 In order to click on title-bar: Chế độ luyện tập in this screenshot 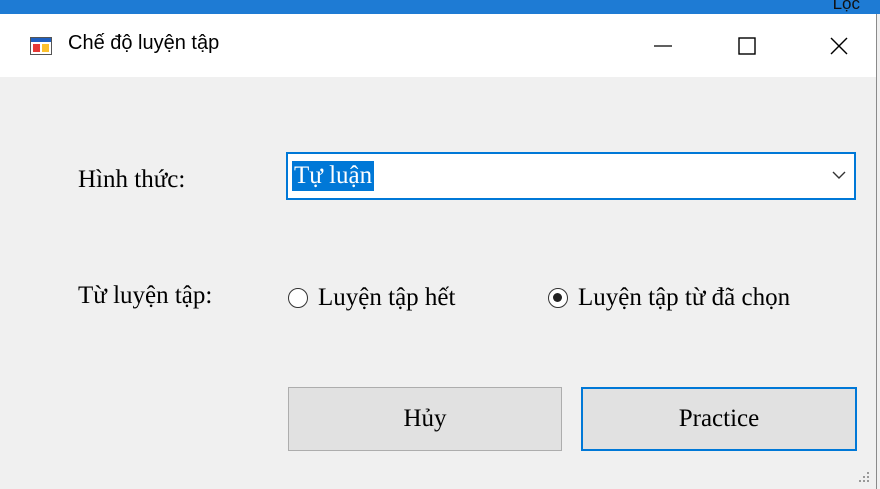, I will do `click(438, 45)`.